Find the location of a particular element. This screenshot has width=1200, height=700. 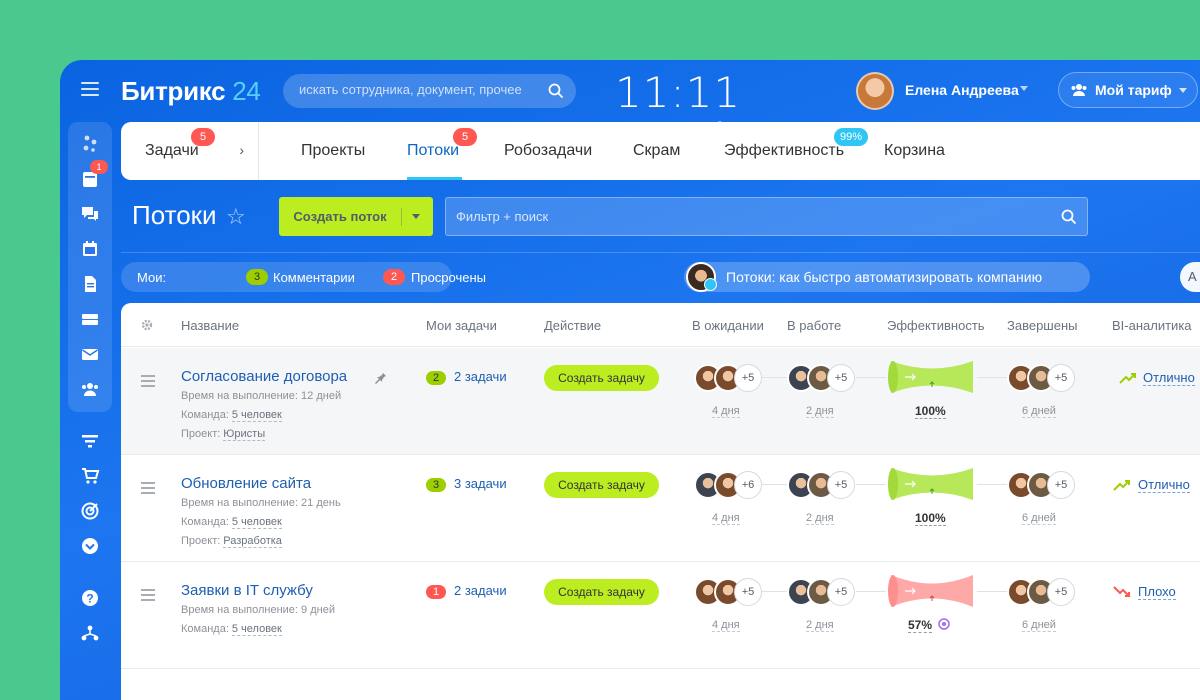

column-header: В ожидании is located at coordinates (728, 325).